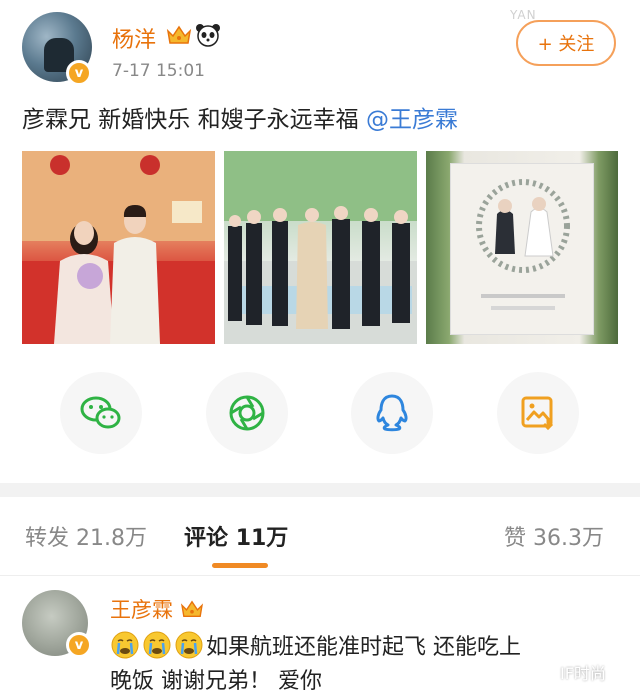  I want to click on post-timestamp: 7-17 15:01, so click(158, 71).